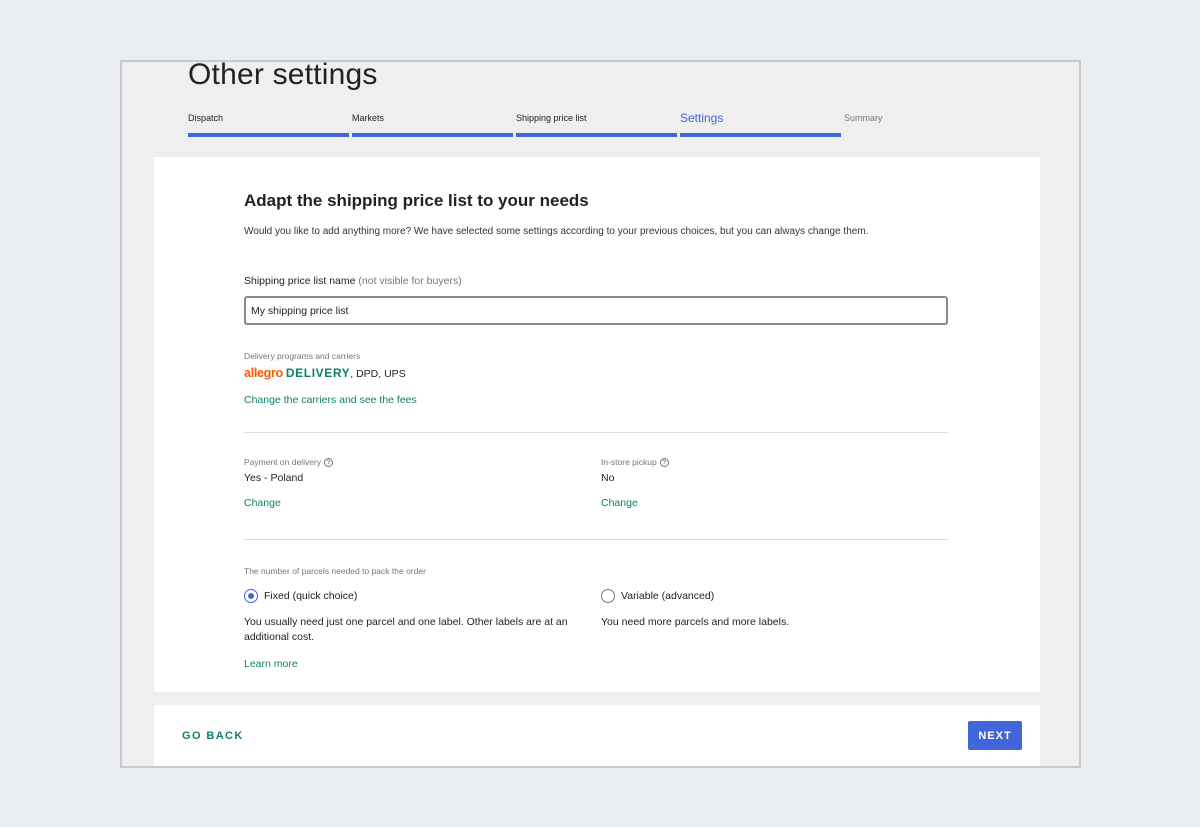 This screenshot has height=827, width=1200. Describe the element at coordinates (302, 356) in the screenshot. I see `delivery-programs-label: Delivery programs and carriers` at that location.